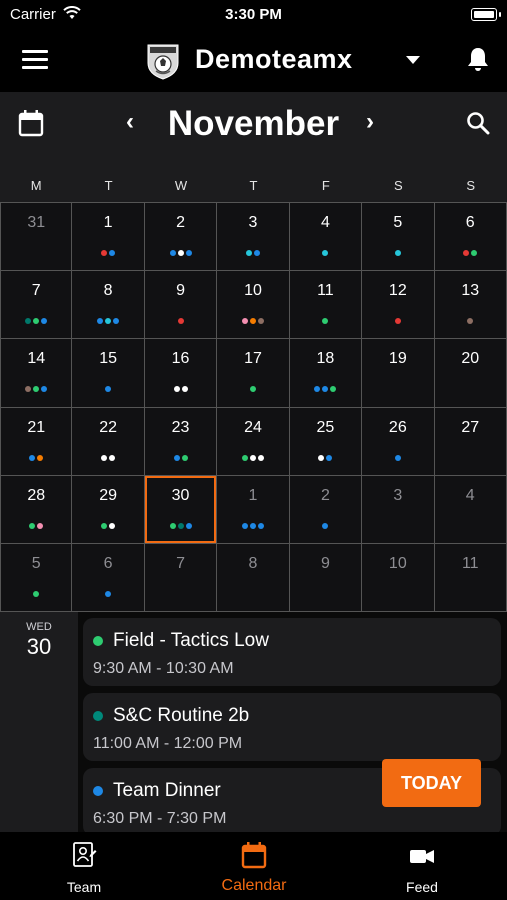 The height and width of the screenshot is (900, 507). Describe the element at coordinates (397, 359) in the screenshot. I see `day-number: 19` at that location.